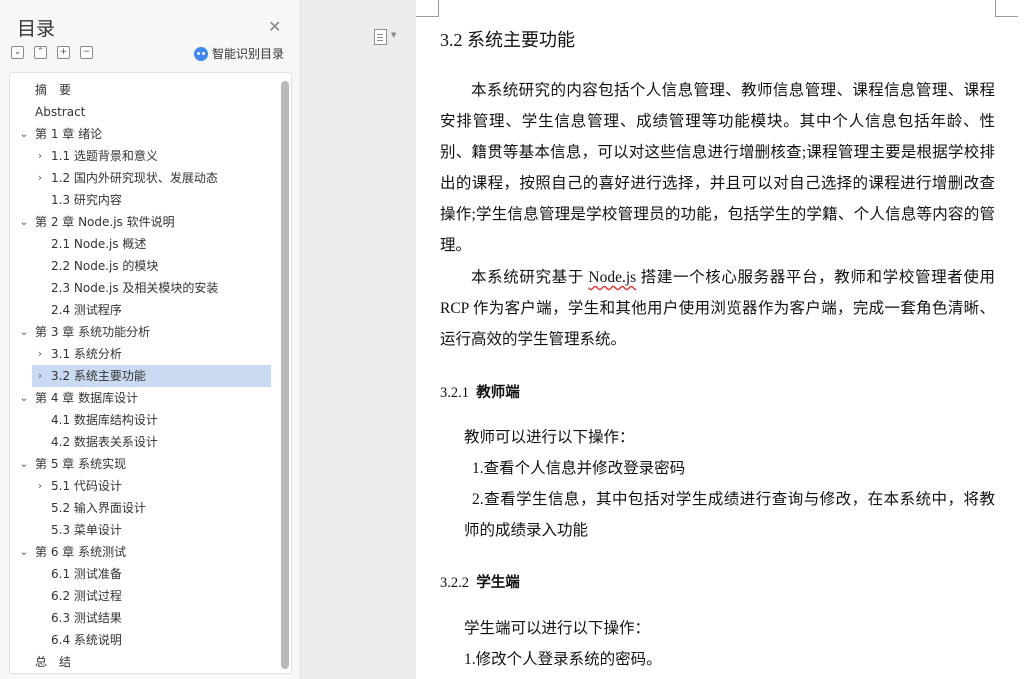 The width and height of the screenshot is (1032, 679). I want to click on toc-item: › 3.2 系统主要功能, so click(151, 376).